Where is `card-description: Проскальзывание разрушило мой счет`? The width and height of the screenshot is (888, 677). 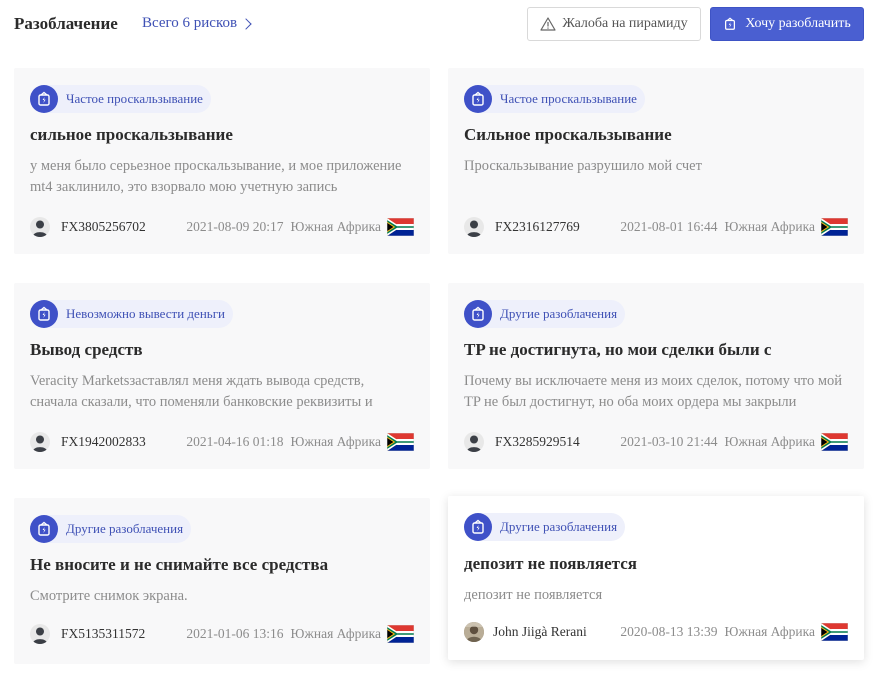 card-description: Проскальзывание разрушило мой счет is located at coordinates (583, 166).